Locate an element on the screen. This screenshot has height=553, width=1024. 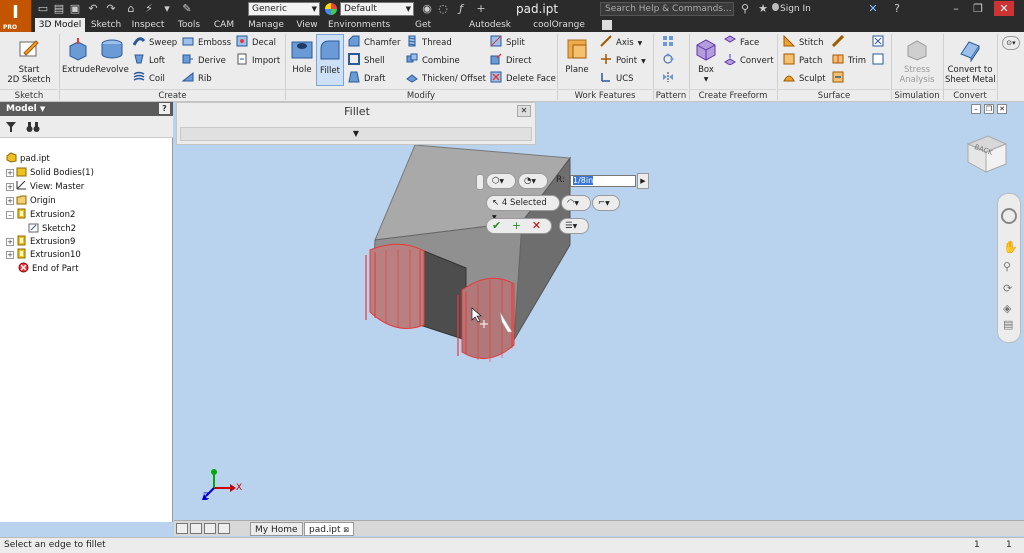
home-icon: ⌂ is located at coordinates (131, 9).